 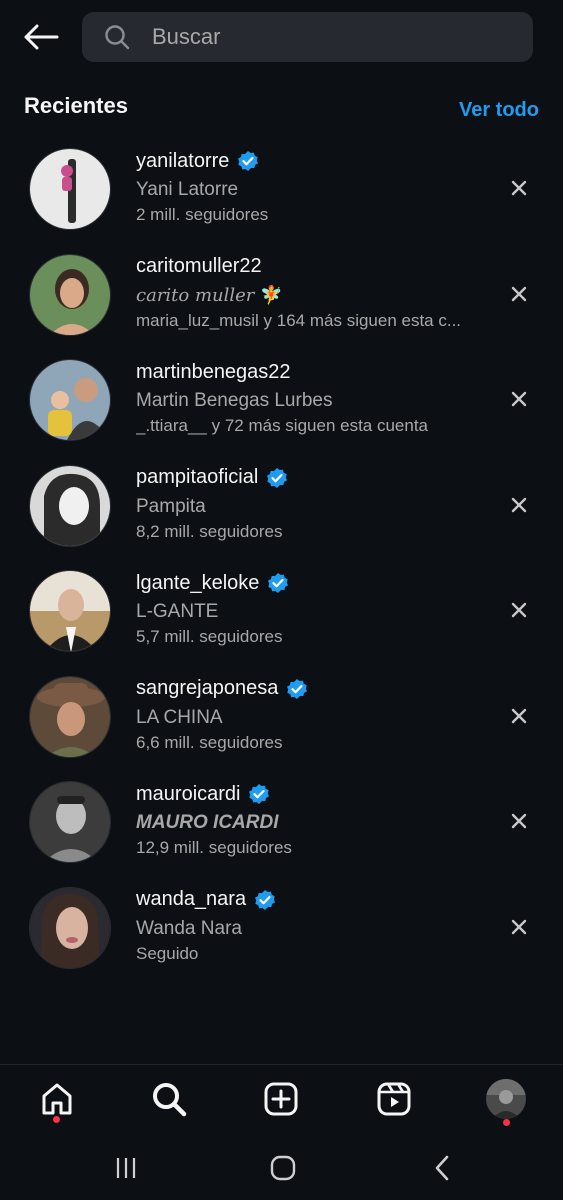 I want to click on username: sangrejaponesa, so click(x=316, y=689).